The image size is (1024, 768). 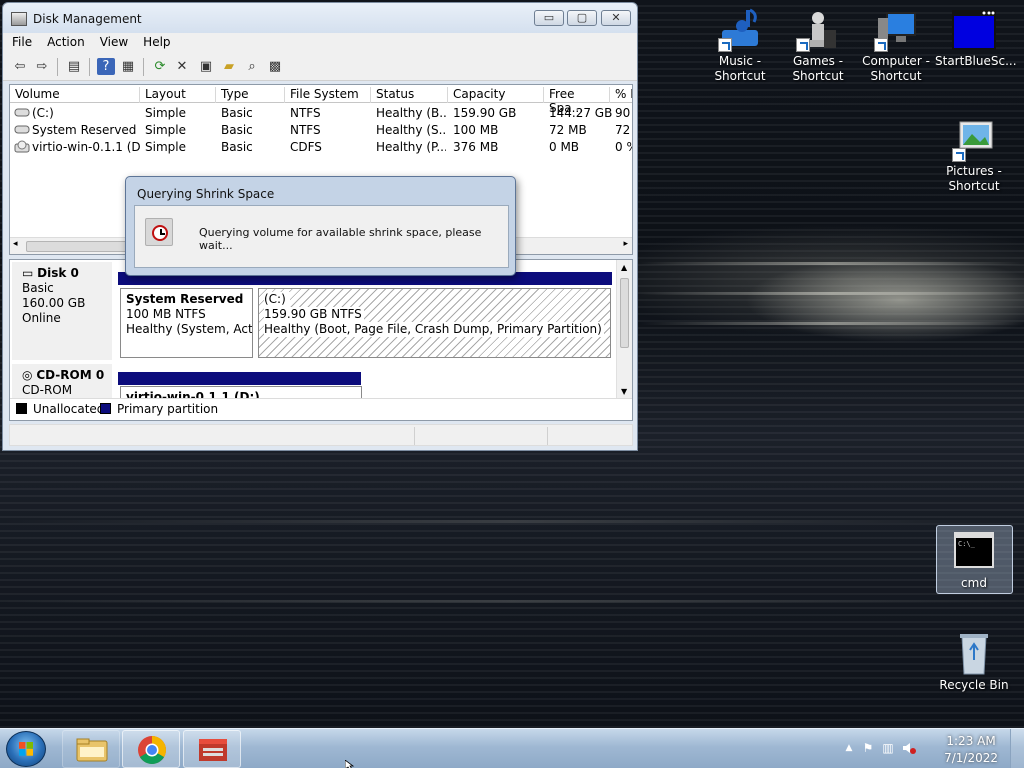 What do you see at coordinates (1017, 748) in the screenshot?
I see `show-desktop-button` at bounding box center [1017, 748].